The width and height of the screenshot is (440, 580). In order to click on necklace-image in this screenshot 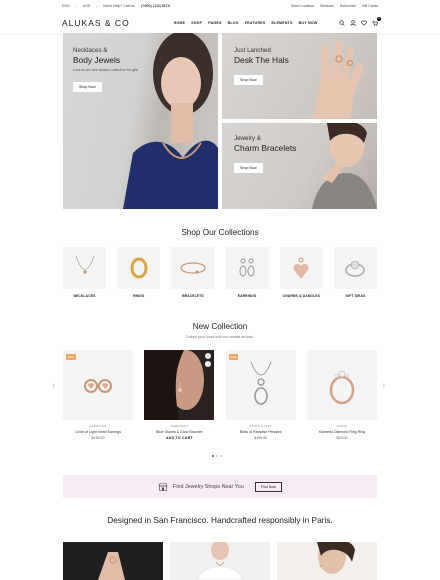, I will do `click(84, 268)`.